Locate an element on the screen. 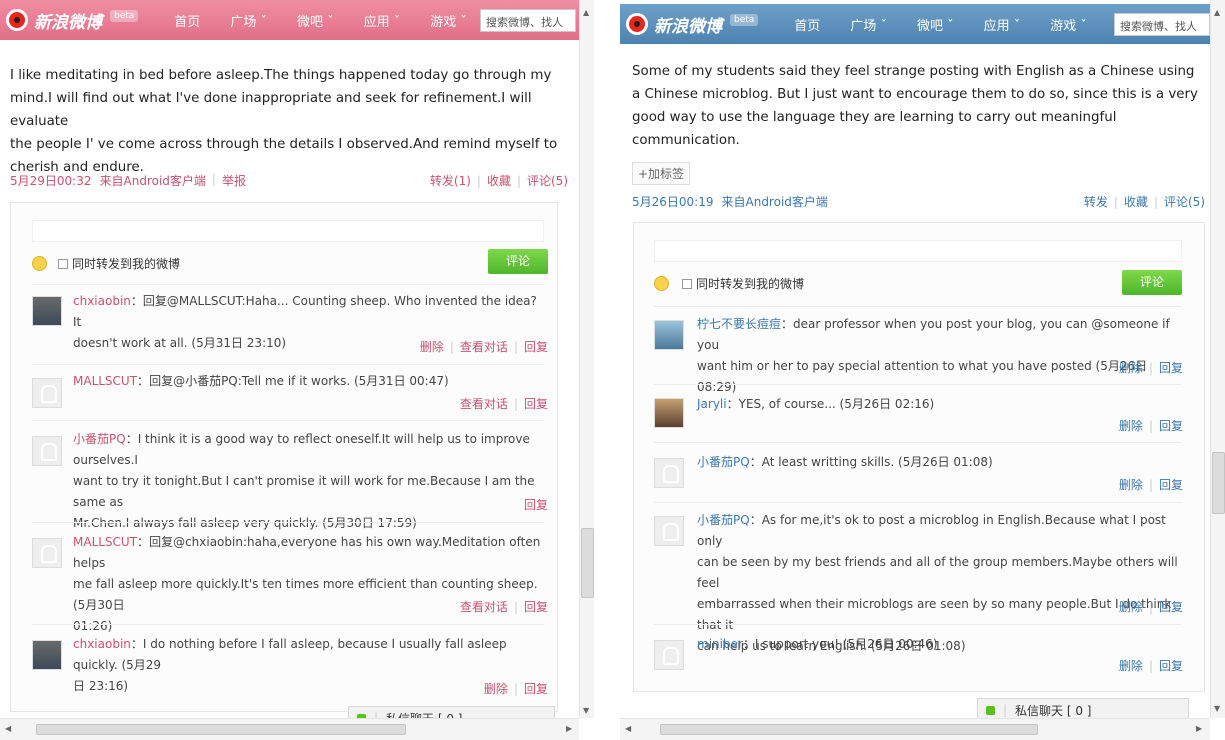 This screenshot has height=740, width=1225. add-tag-button: +加标签 is located at coordinates (661, 173).